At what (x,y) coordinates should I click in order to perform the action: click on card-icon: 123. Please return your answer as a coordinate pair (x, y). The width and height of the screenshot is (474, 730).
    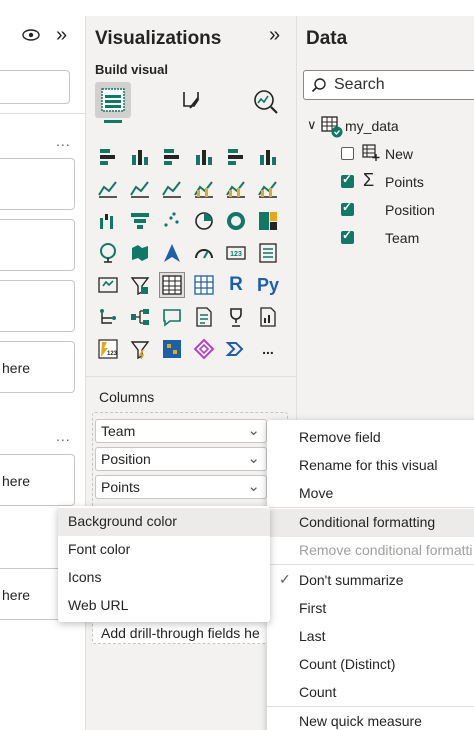
    Looking at the image, I should click on (236, 253).